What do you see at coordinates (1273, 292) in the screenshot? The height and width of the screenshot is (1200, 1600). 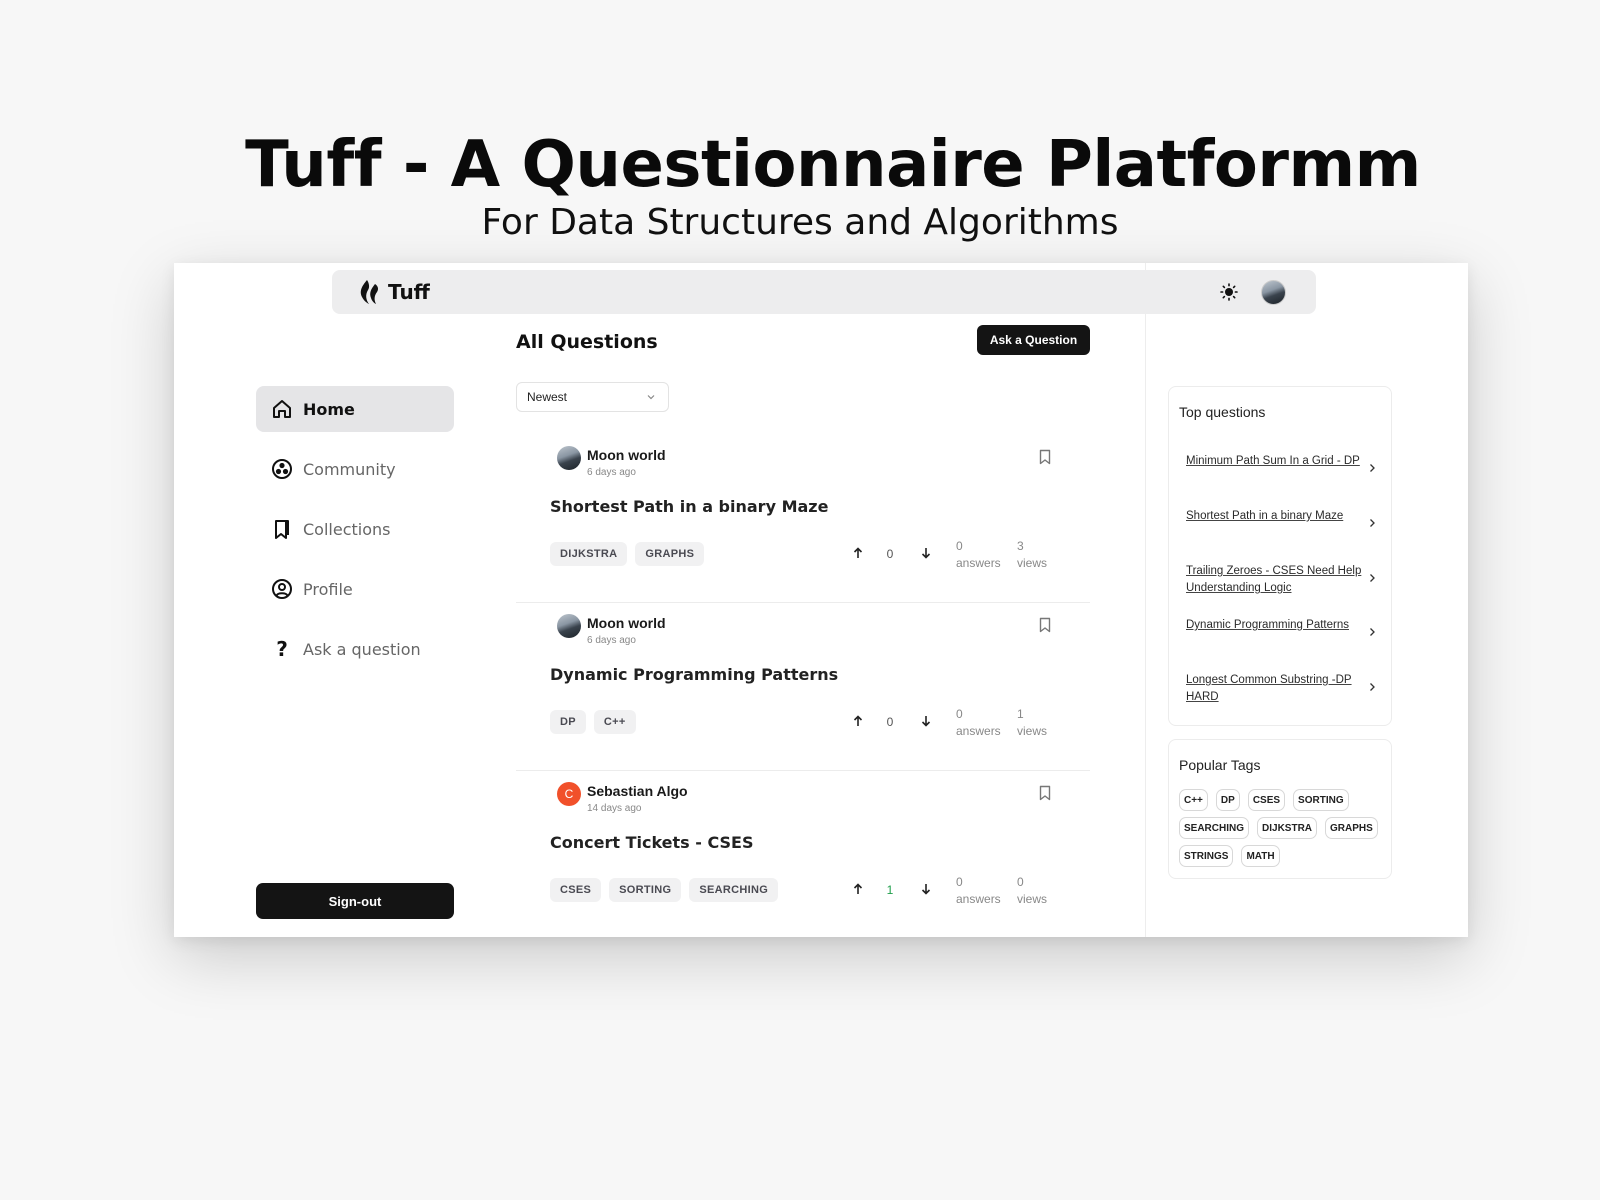 I see `user-avatar` at bounding box center [1273, 292].